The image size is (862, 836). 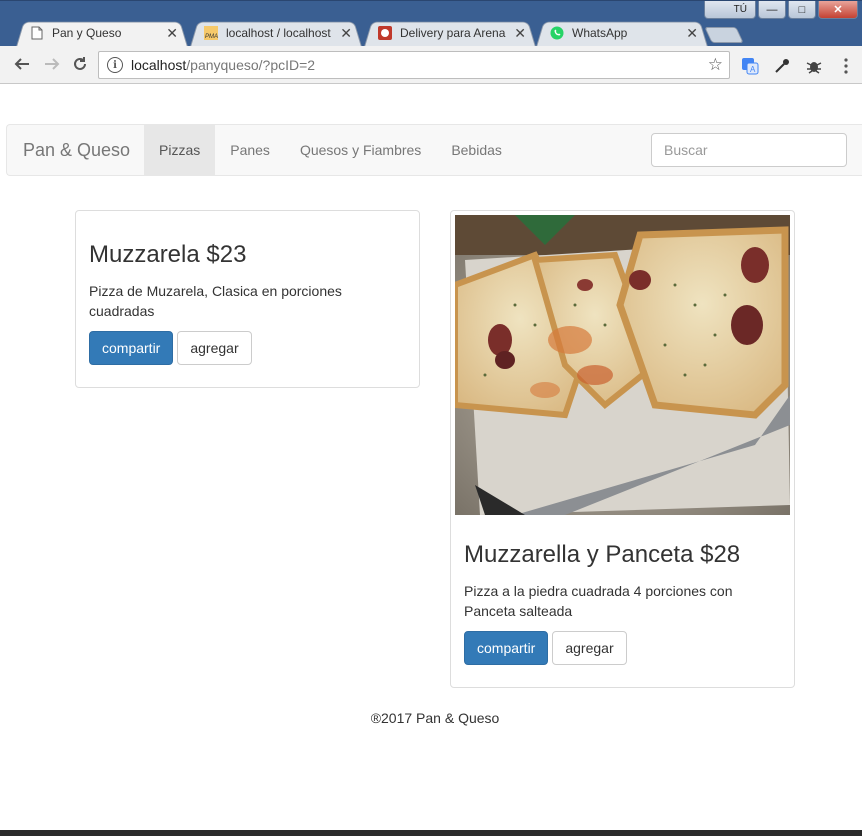 I want to click on page-footer: ®2017 Pan & Queso, so click(x=435, y=718).